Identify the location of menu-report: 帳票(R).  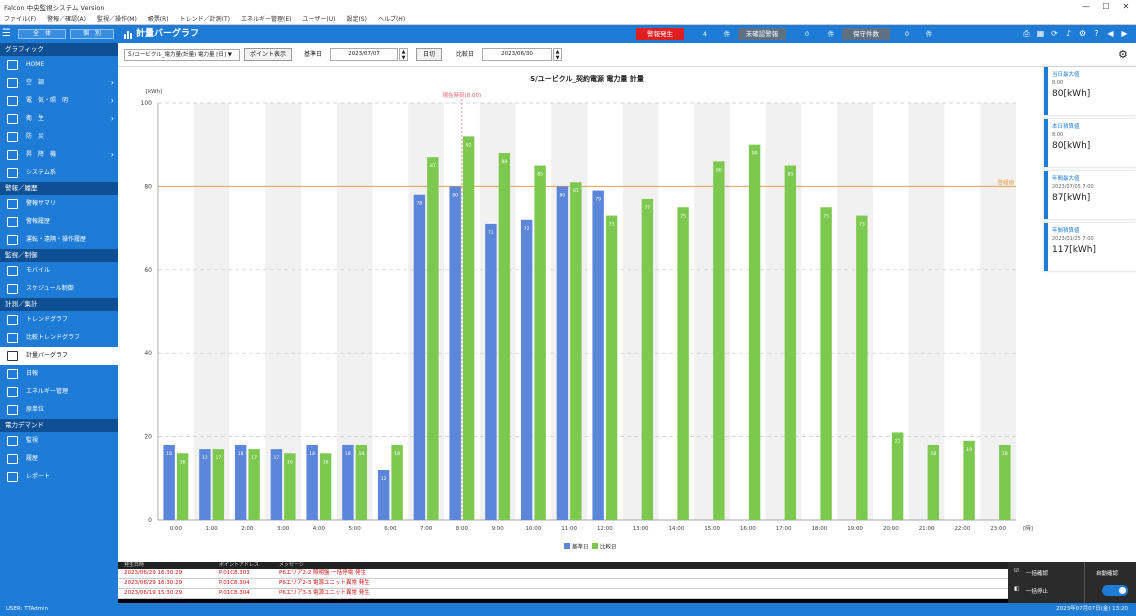
(158, 18).